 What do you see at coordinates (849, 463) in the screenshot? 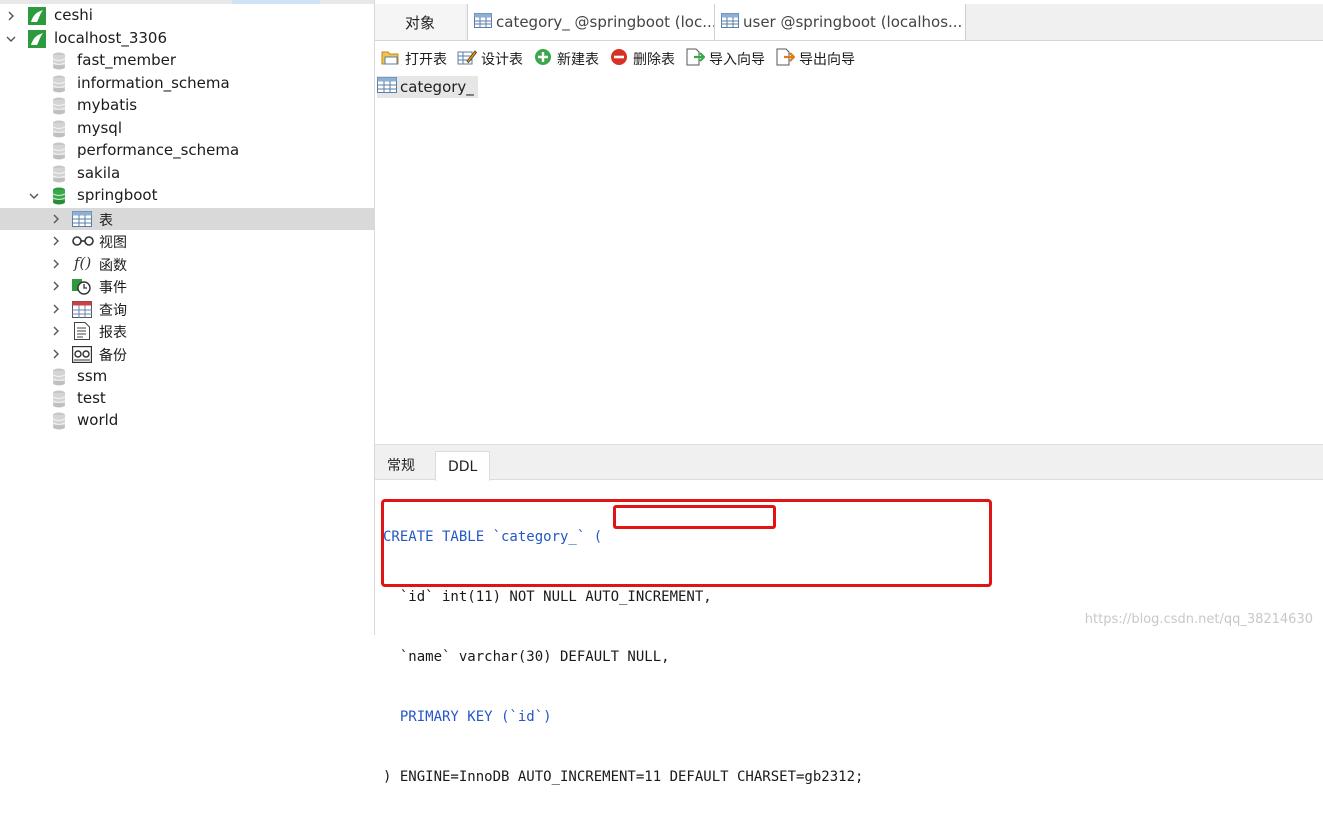
I see `info-pane-tabs: 常规 DDL` at bounding box center [849, 463].